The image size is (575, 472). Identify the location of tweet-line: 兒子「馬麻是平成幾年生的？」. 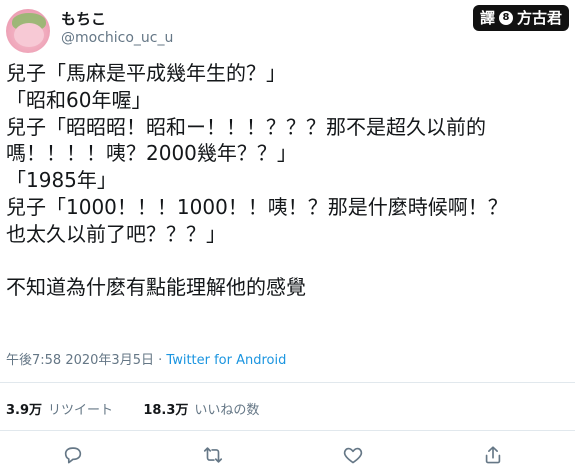
(146, 73).